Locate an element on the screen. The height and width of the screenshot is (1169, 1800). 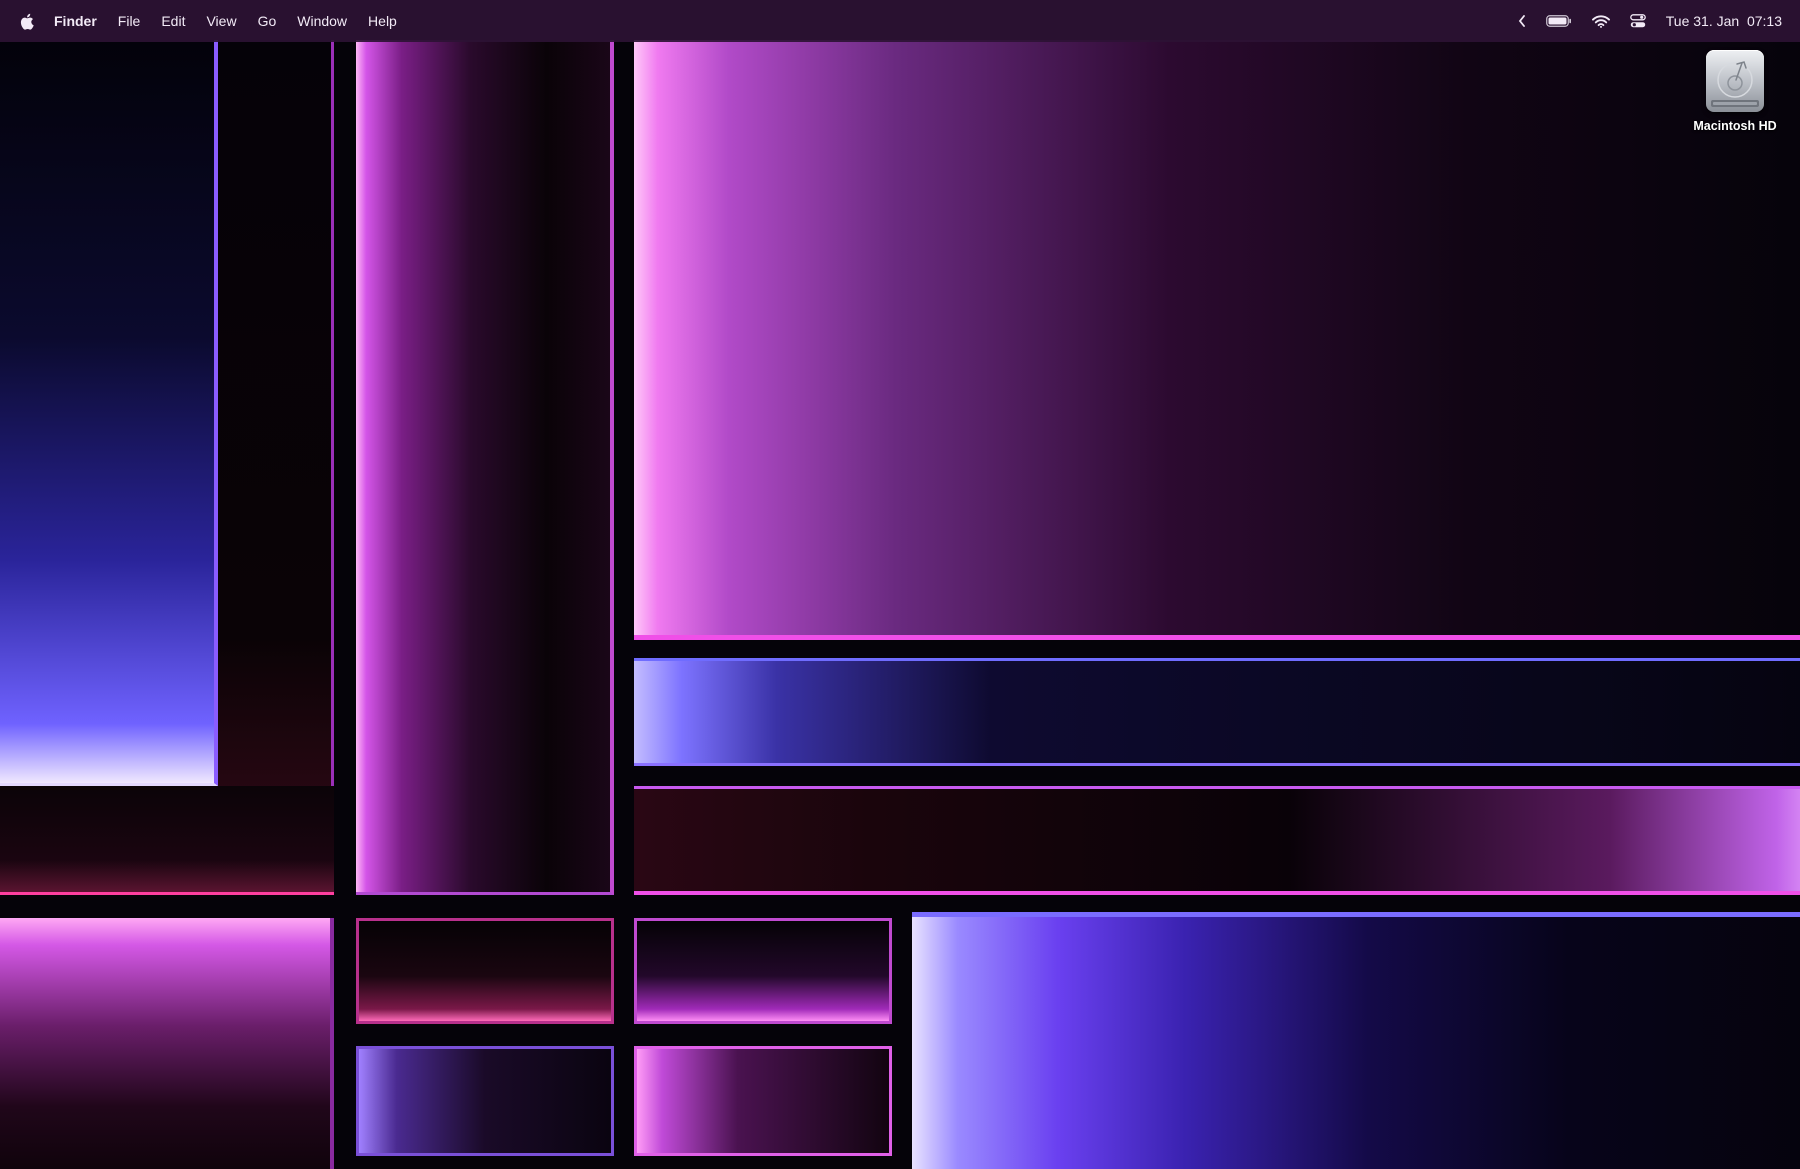
menu-file: File is located at coordinates (129, 21).